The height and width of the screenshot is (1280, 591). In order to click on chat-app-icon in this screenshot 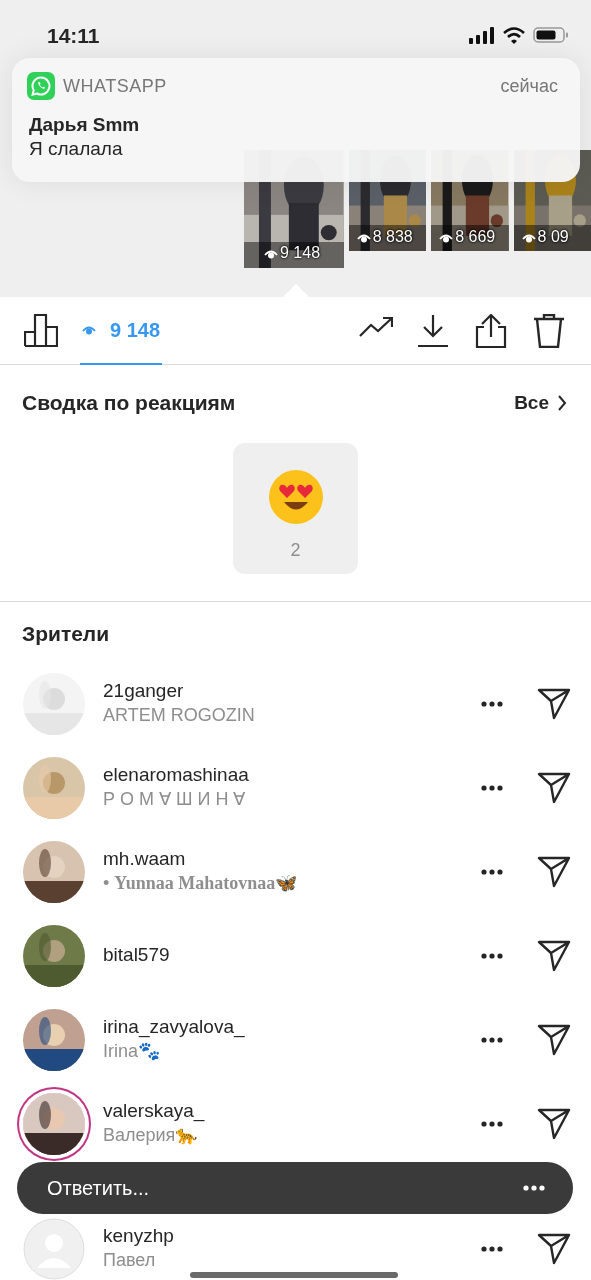, I will do `click(41, 86)`.